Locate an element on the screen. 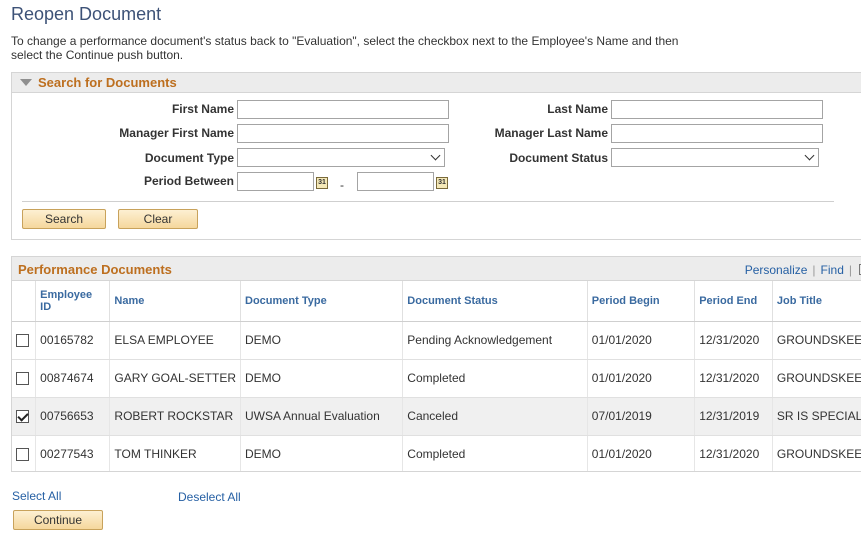 This screenshot has height=536, width=861. document-status-cell: Pending Acknowledgement is located at coordinates (495, 340).